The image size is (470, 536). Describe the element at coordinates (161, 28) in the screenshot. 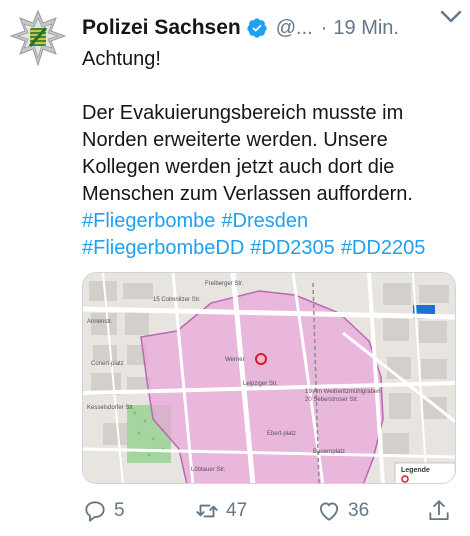

I see `author-name: Polizei Sachsen` at that location.